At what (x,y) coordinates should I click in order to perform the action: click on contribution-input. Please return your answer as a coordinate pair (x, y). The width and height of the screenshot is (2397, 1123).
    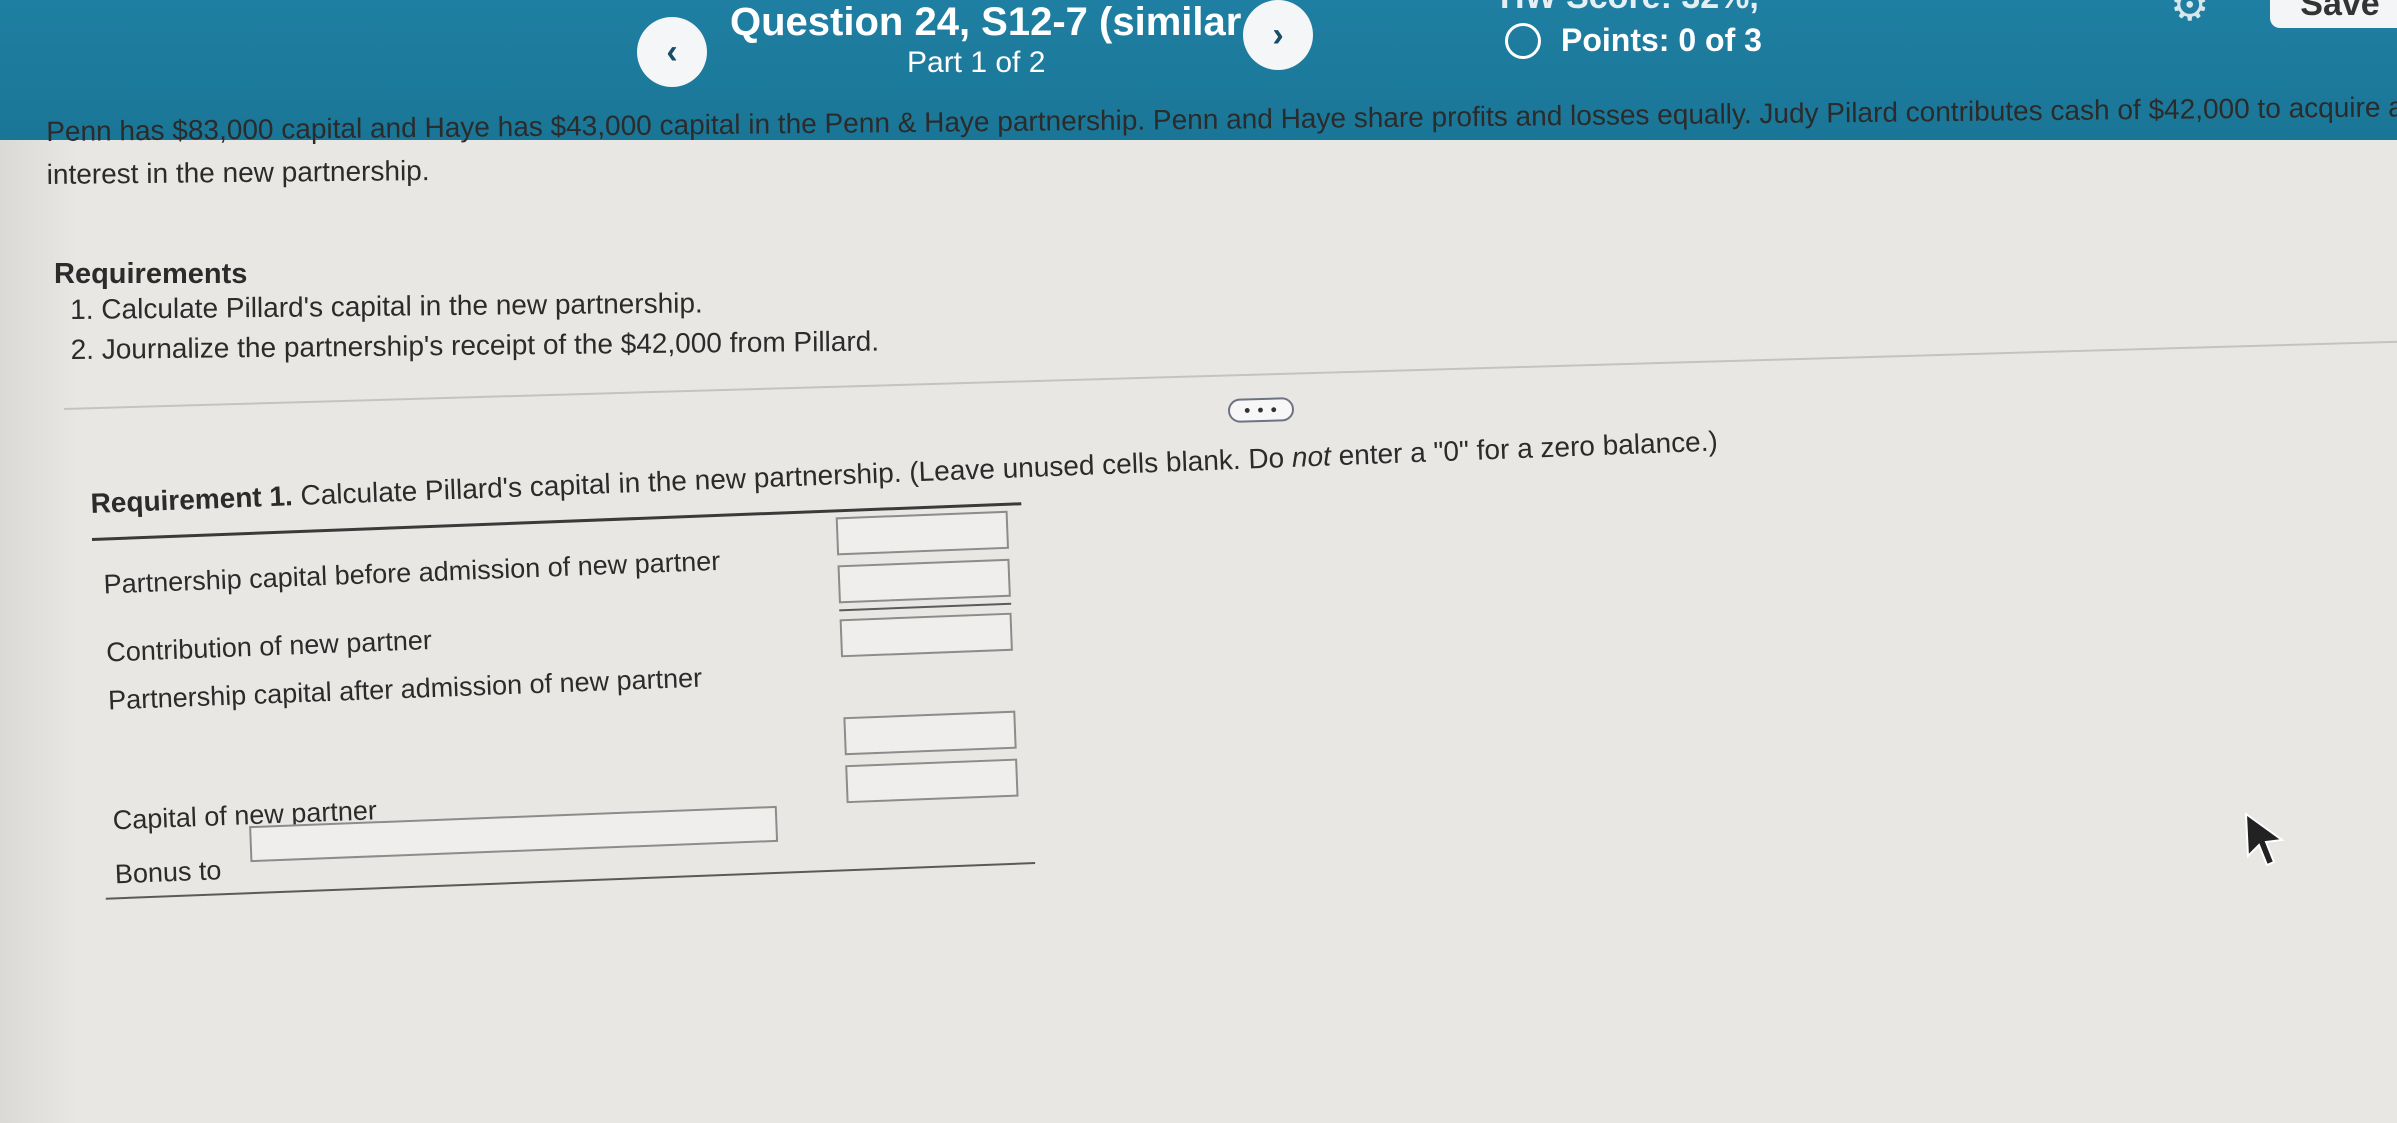
    Looking at the image, I should click on (924, 581).